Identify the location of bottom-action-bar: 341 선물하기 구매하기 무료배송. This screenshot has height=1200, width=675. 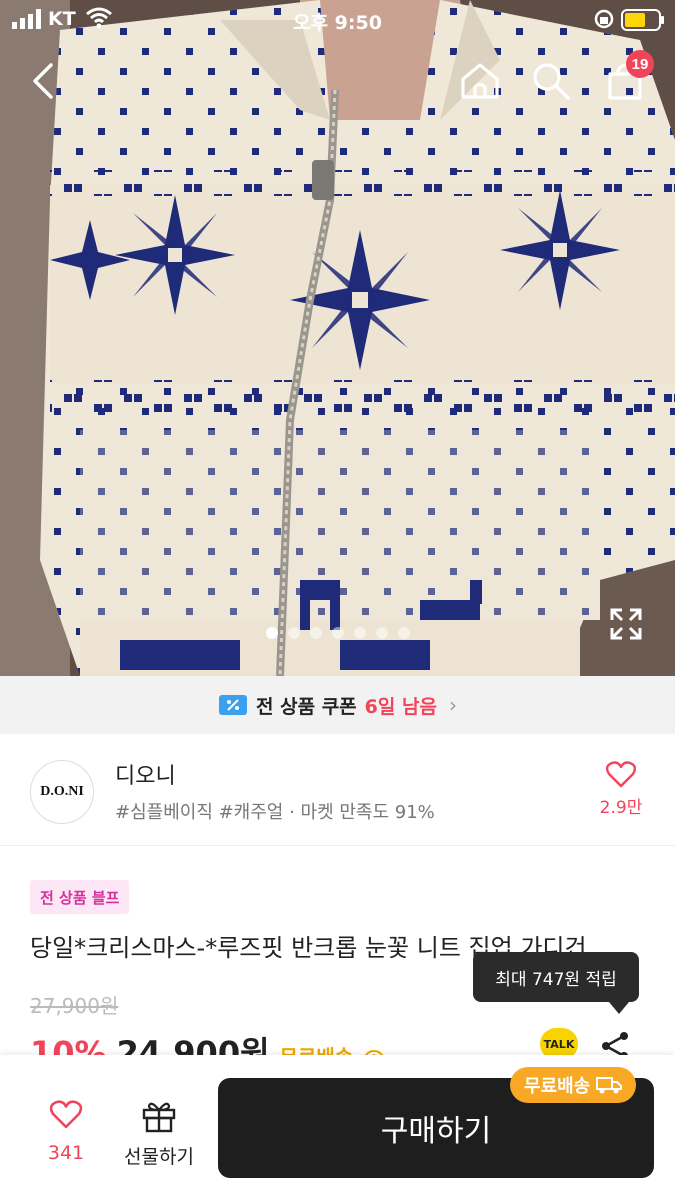
(337, 1127).